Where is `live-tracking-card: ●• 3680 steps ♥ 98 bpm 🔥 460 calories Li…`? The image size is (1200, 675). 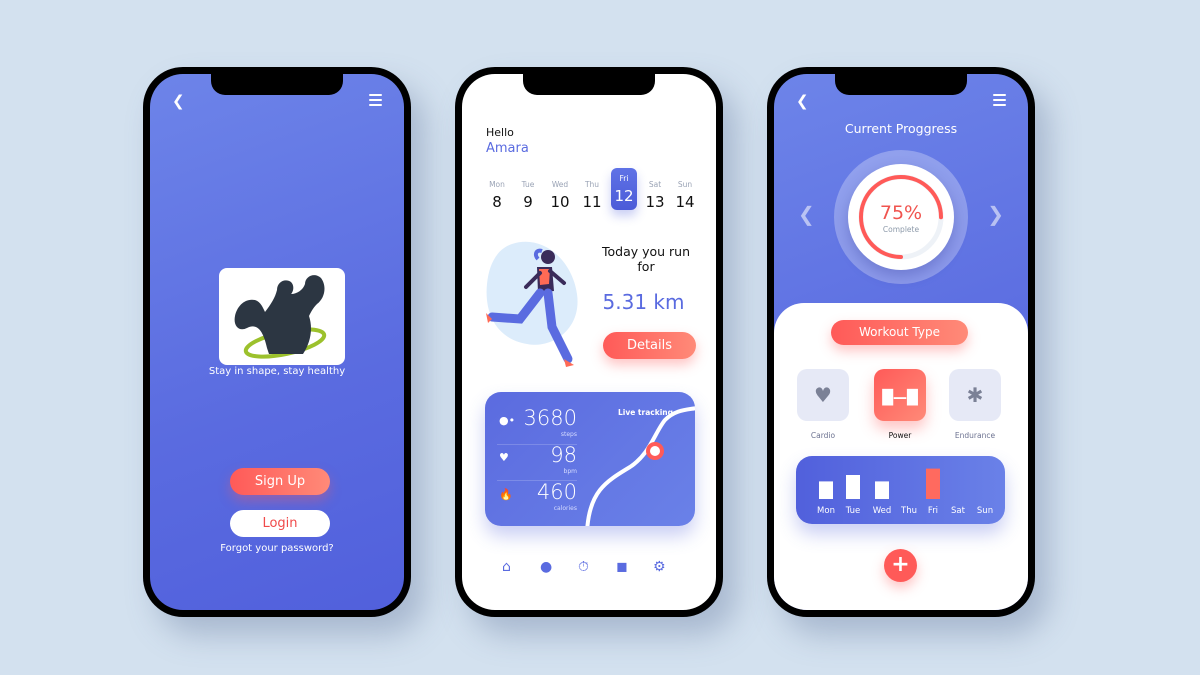 live-tracking-card: ●• 3680 steps ♥ 98 bpm 🔥 460 calories Li… is located at coordinates (590, 459).